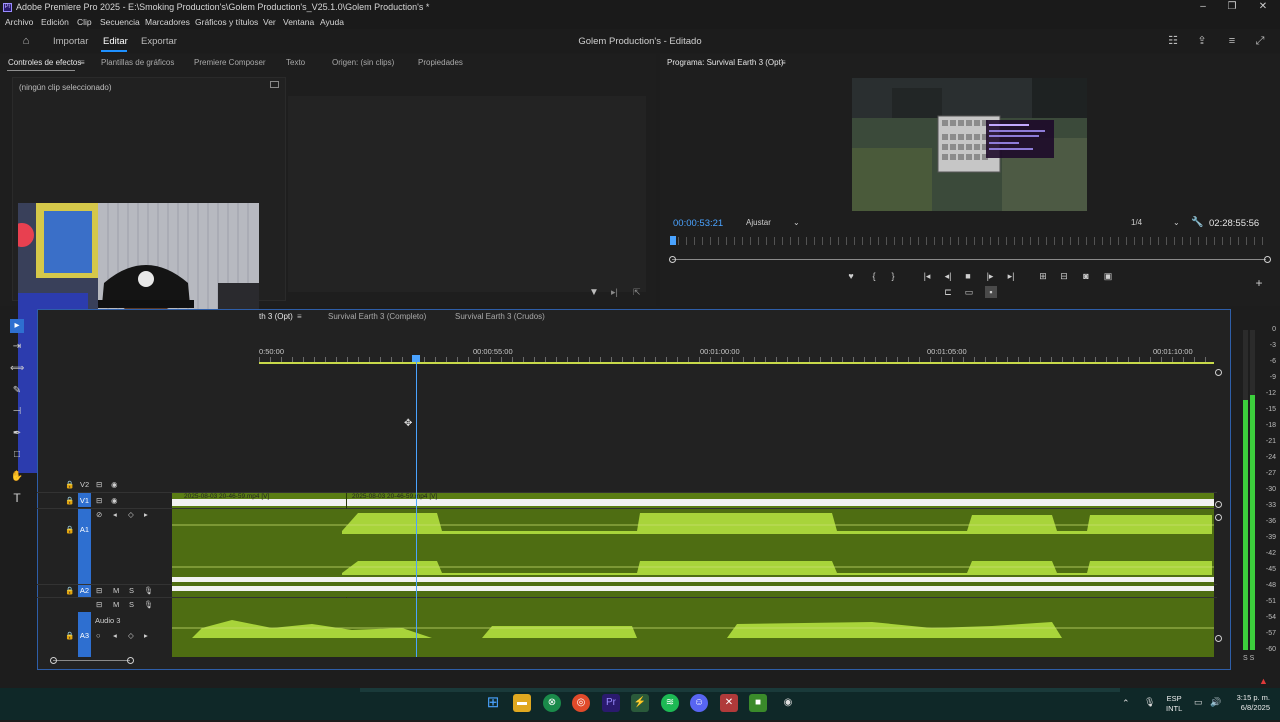  What do you see at coordinates (130, 660) in the screenshot?
I see `timeline-zoom-handle-right` at bounding box center [130, 660].